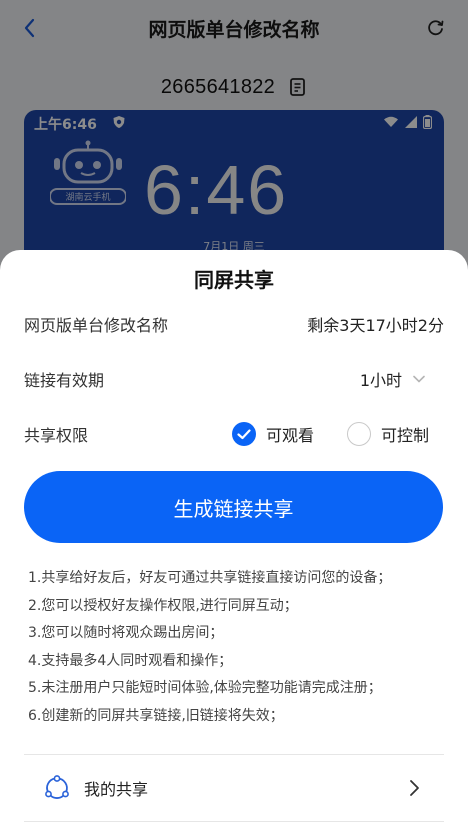 This screenshot has width=468, height=834. Describe the element at coordinates (116, 789) in the screenshot. I see `my-share-label: 我的共享` at that location.